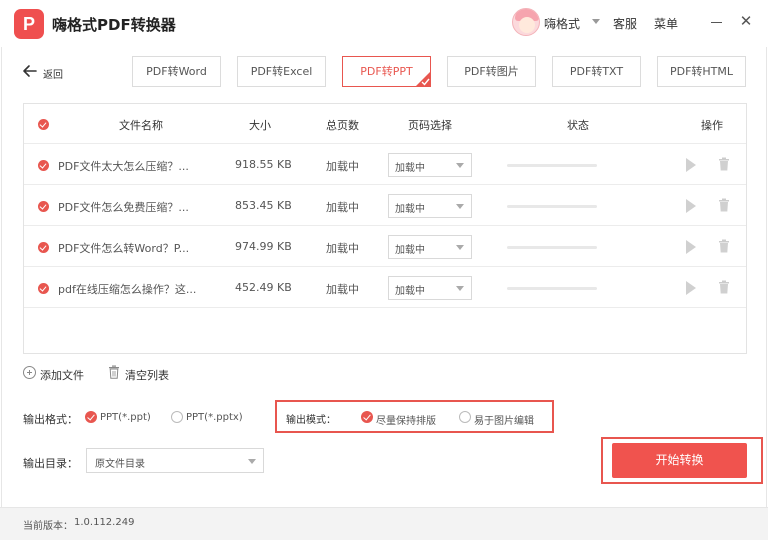  What do you see at coordinates (114, 25) in the screenshot?
I see `app-title: 嗨格式PDF转换器` at bounding box center [114, 25].